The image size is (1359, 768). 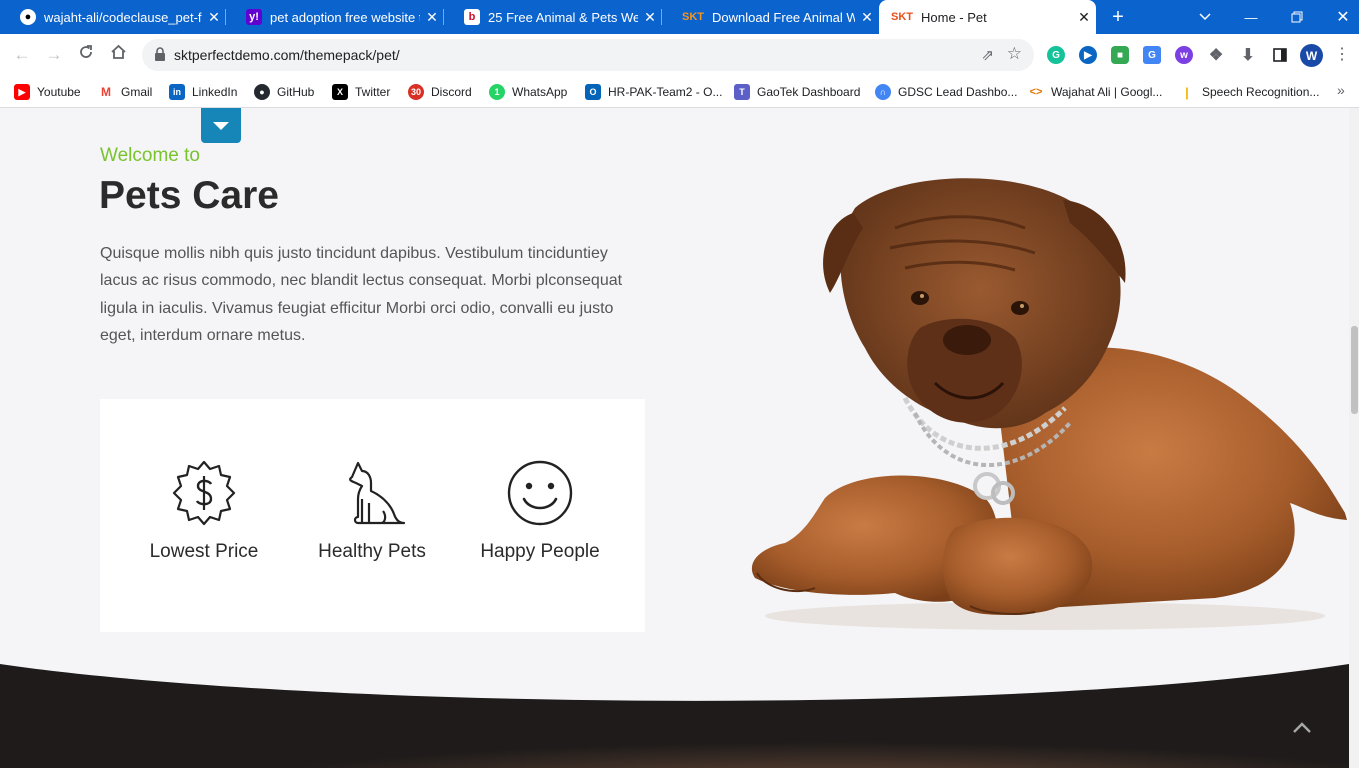 I want to click on bookmark-linkedin: in LinkedIn, so click(x=203, y=92).